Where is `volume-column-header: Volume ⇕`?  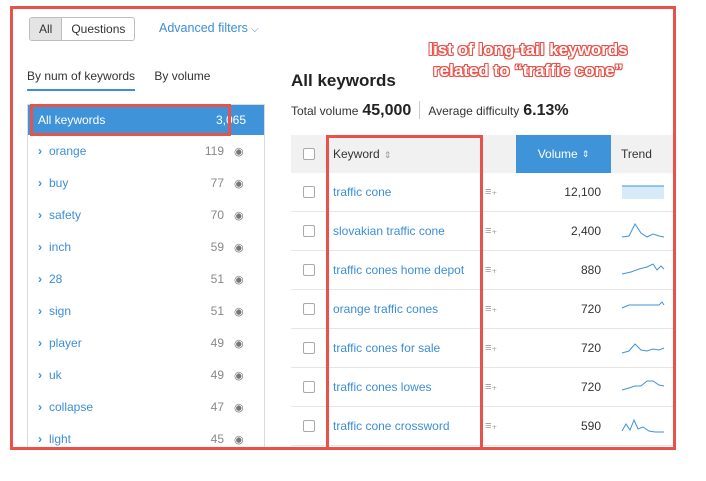
volume-column-header: Volume ⇕ is located at coordinates (563, 154).